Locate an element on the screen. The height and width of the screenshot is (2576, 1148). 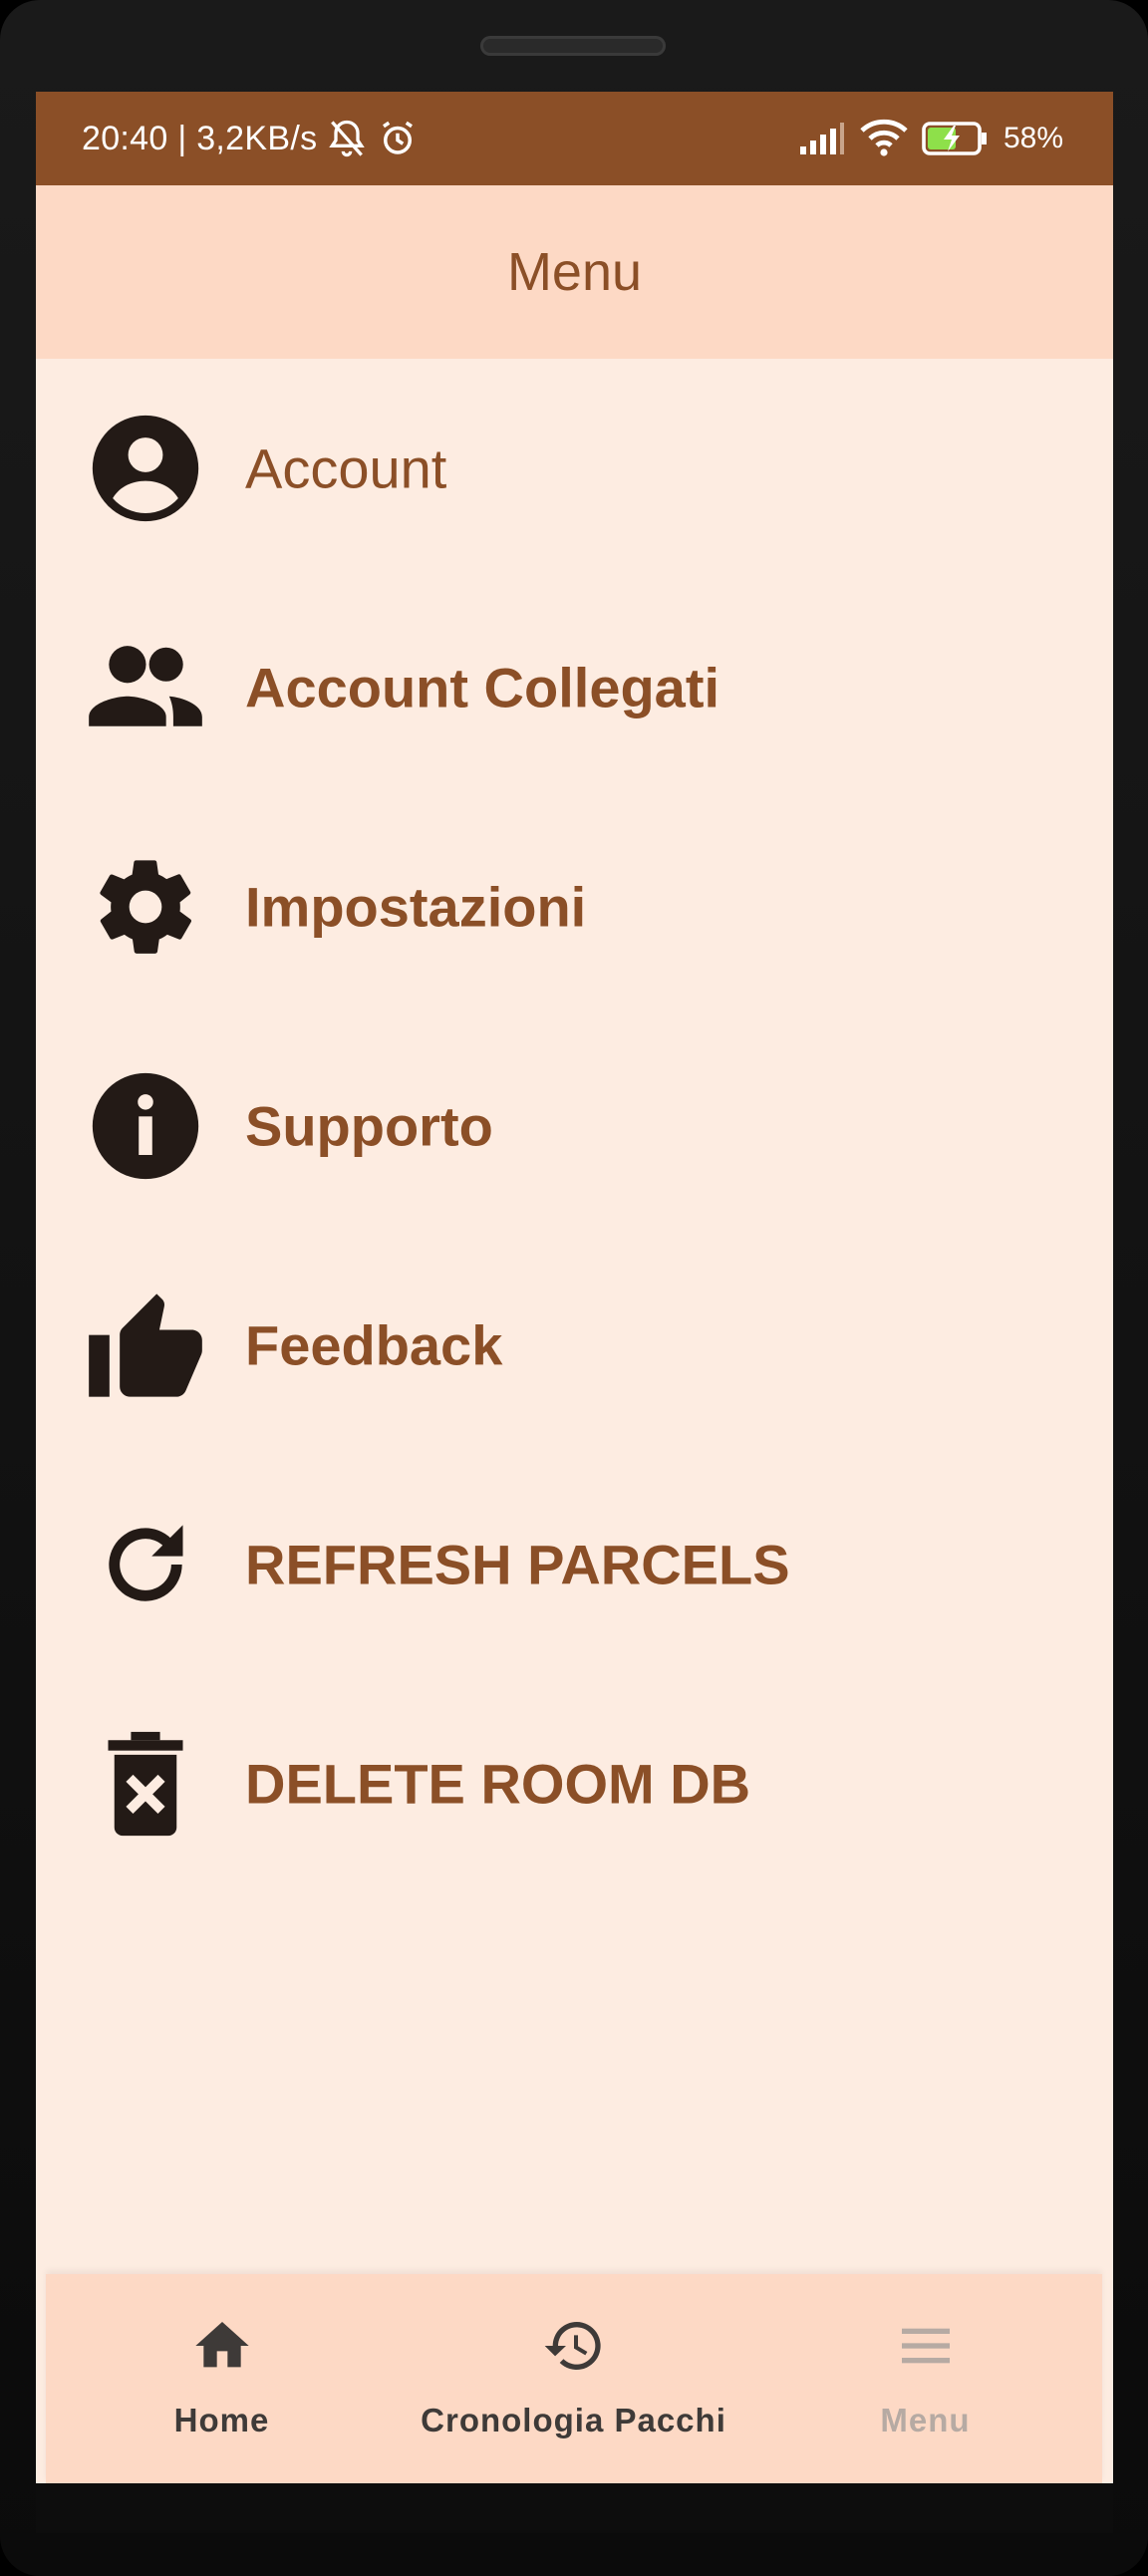
earpiece-speaker is located at coordinates (573, 46).